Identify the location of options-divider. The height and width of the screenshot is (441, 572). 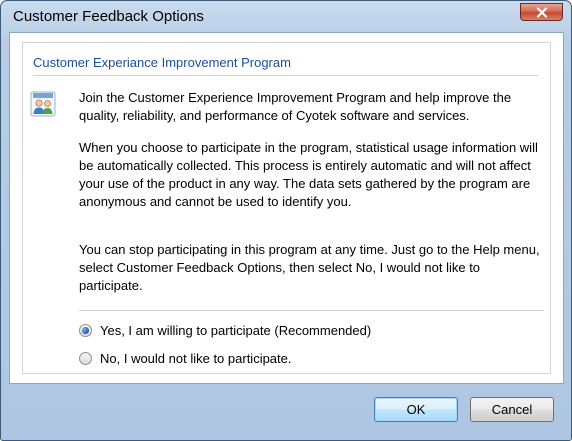
(311, 310).